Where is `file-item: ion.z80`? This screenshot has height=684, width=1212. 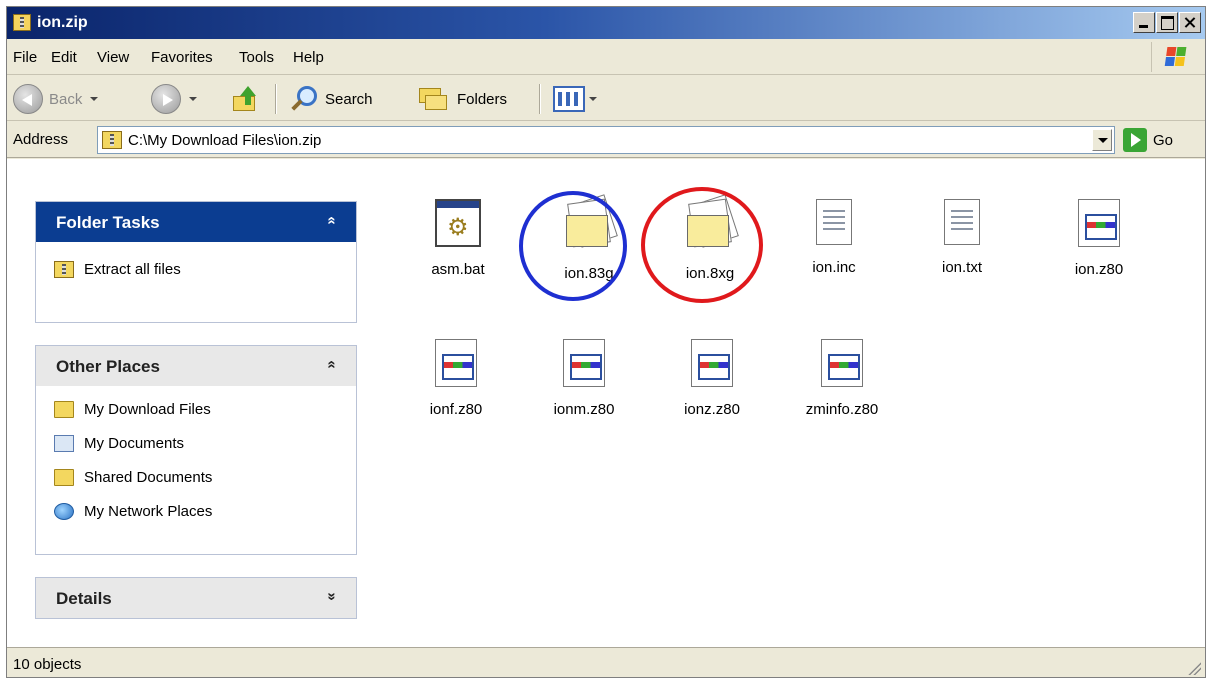 file-item: ion.z80 is located at coordinates (1099, 238).